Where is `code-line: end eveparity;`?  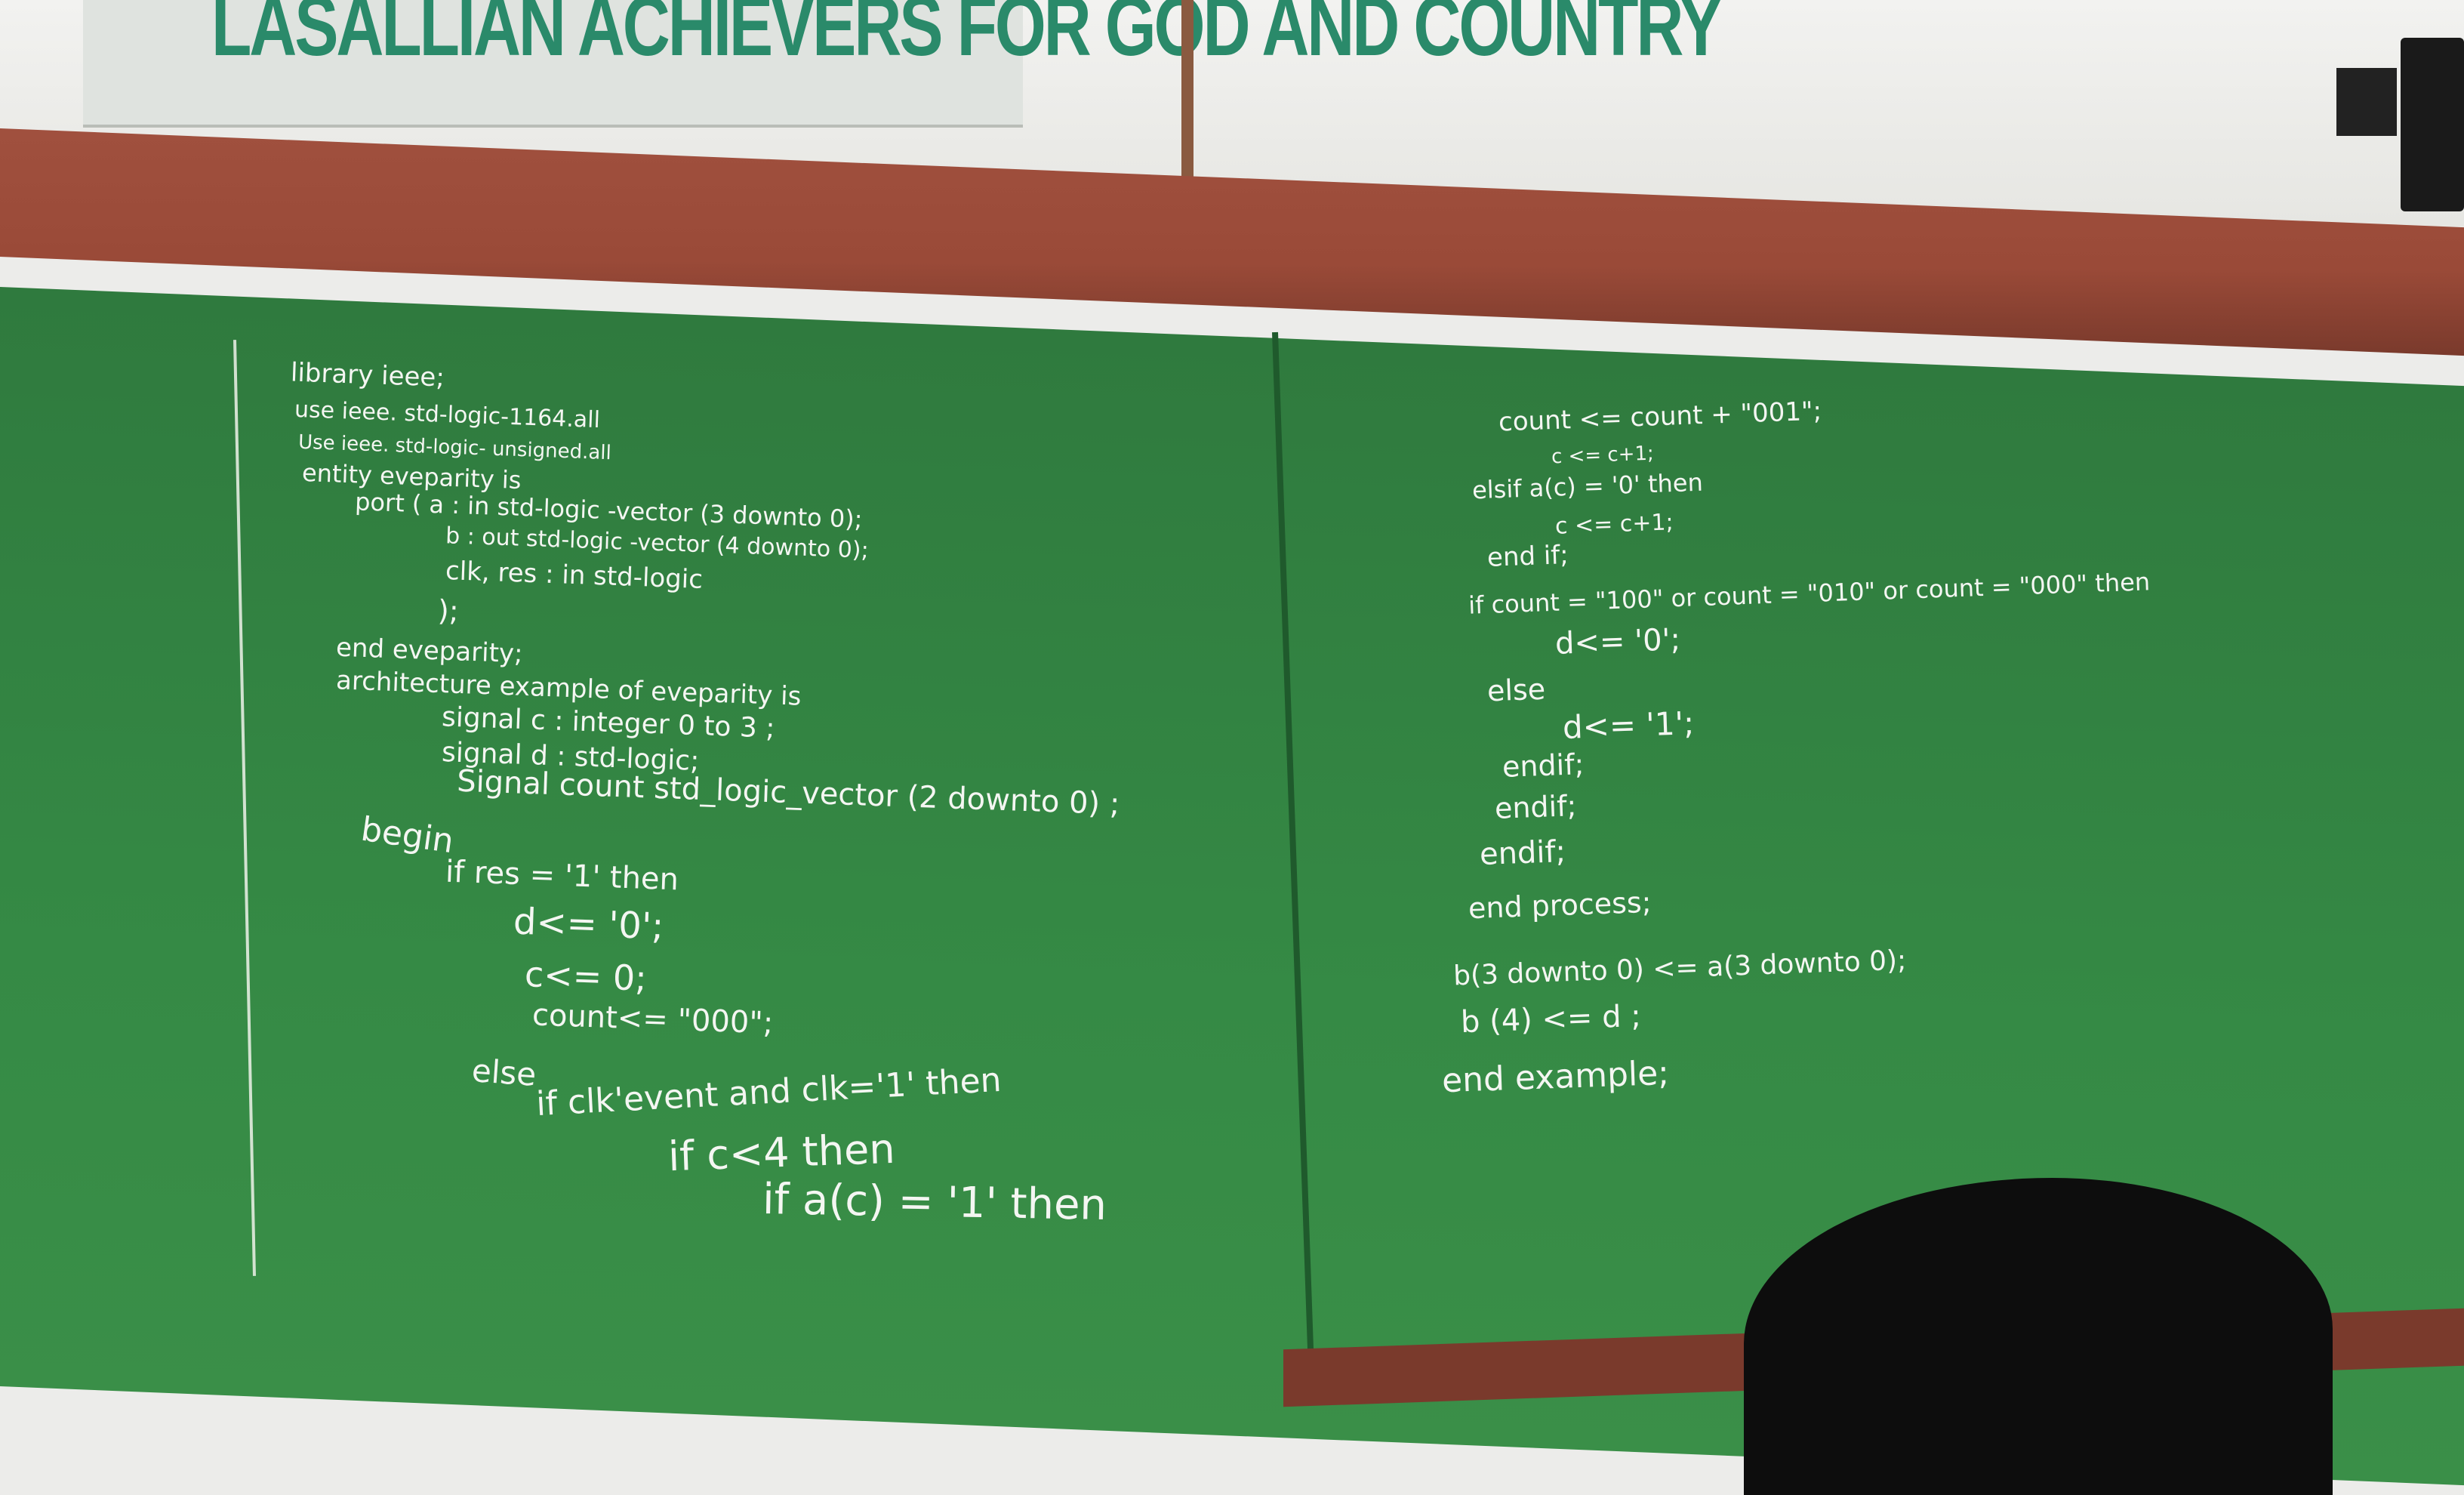 code-line: end eveparity; is located at coordinates (429, 651).